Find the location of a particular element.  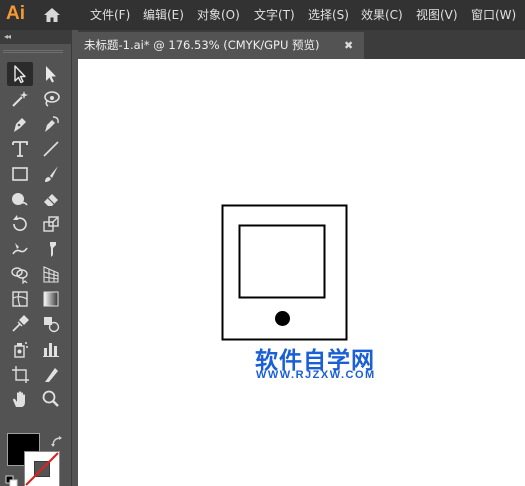

curvature-tool-icon is located at coordinates (51, 124).